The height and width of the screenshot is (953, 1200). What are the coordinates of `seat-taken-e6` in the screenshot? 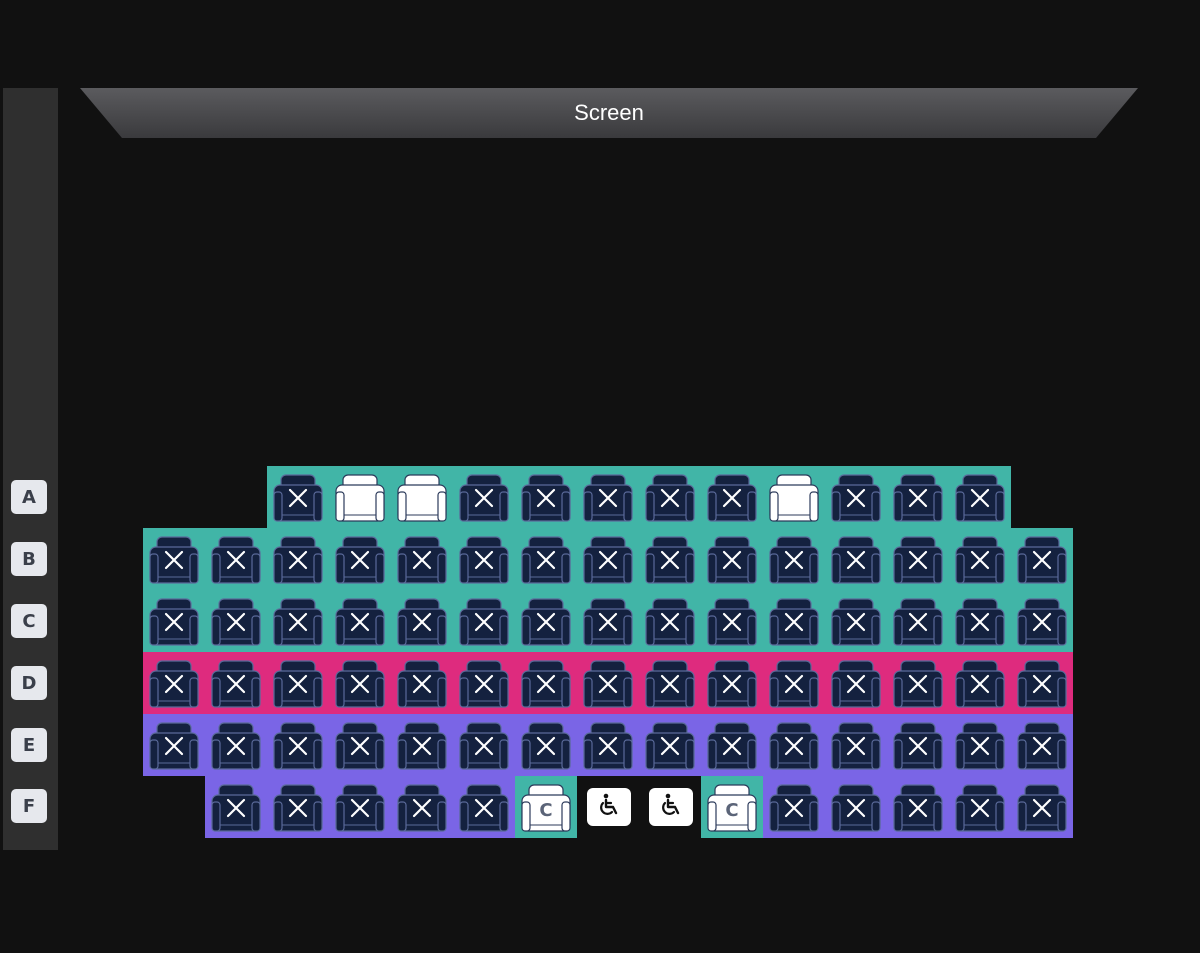 It's located at (422, 745).